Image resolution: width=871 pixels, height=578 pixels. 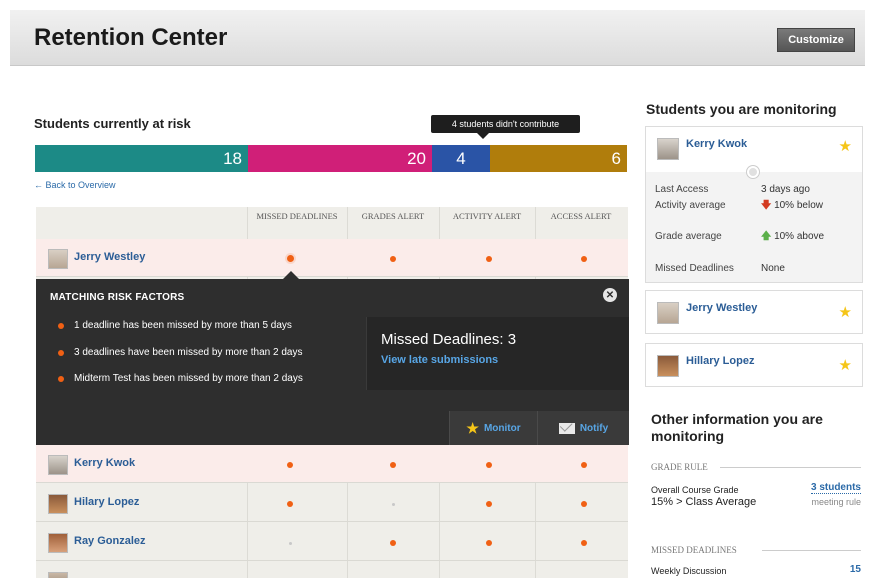 I want to click on missed-deadlines-count-link: 15, so click(x=855, y=569).